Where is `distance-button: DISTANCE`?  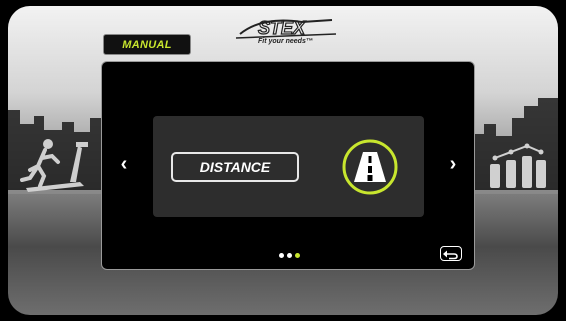
distance-button: DISTANCE is located at coordinates (235, 167).